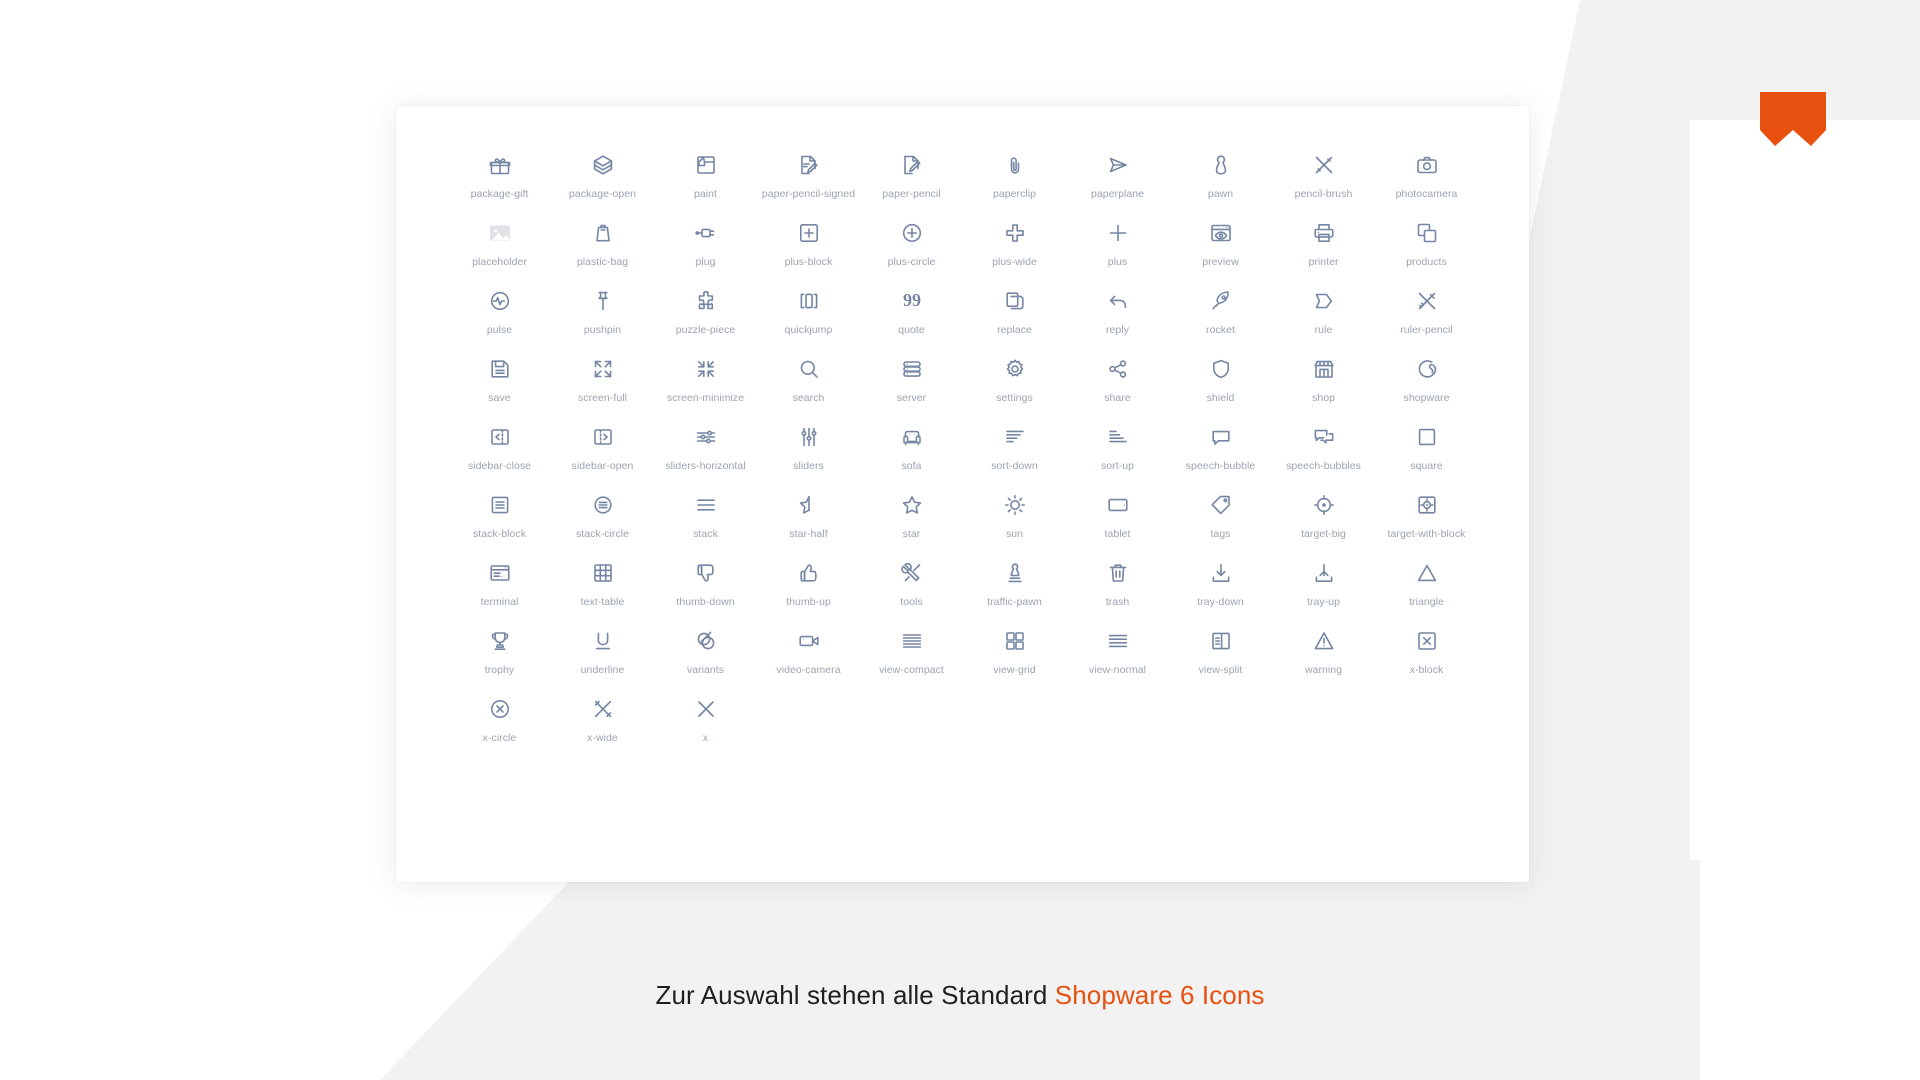  Describe the element at coordinates (1323, 522) in the screenshot. I see `icon-cell-target-big: target-big` at that location.